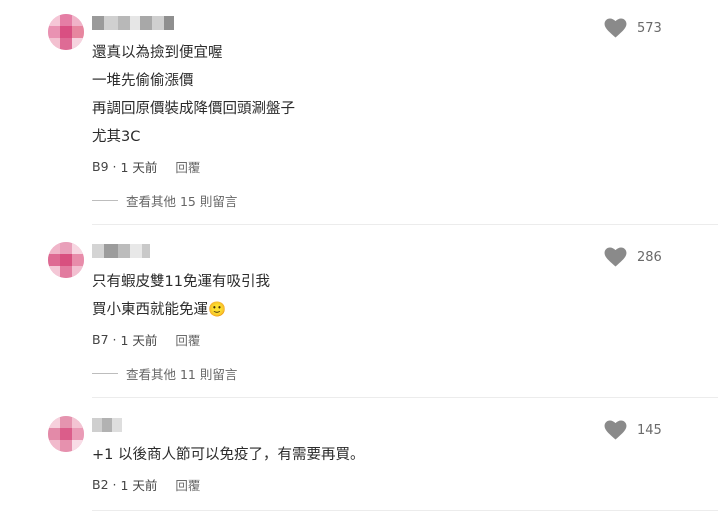  I want to click on floor-number: B9, so click(100, 166).